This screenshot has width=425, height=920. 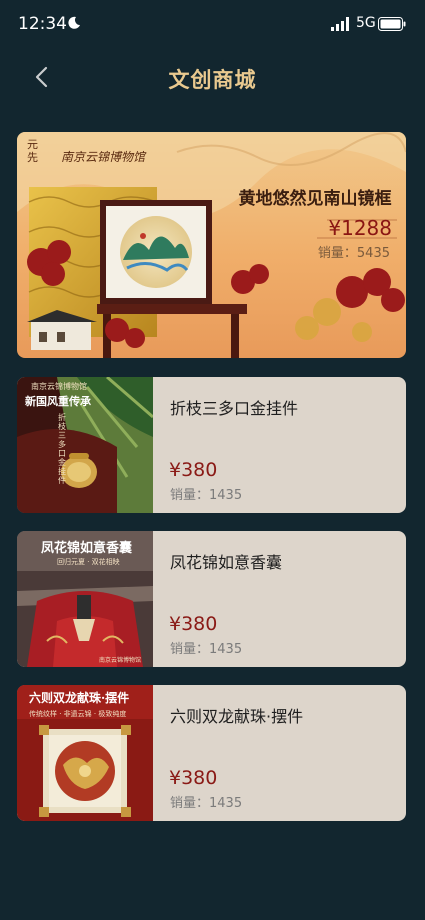 What do you see at coordinates (392, 24) in the screenshot?
I see `battery-icon` at bounding box center [392, 24].